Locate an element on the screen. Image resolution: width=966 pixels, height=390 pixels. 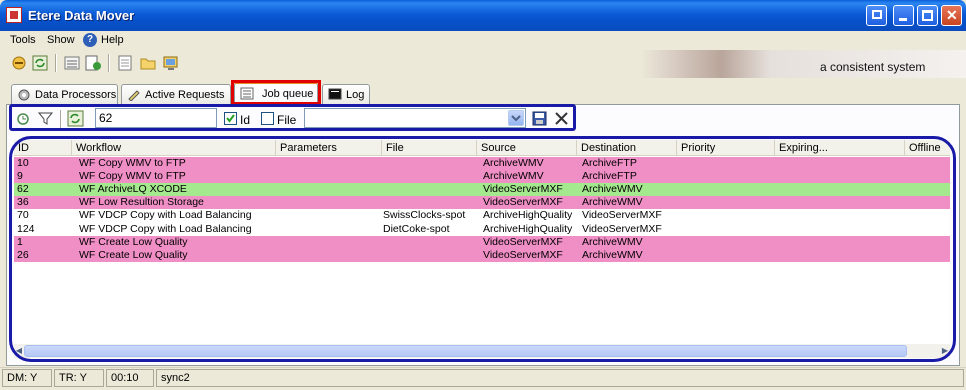
chevron-down-icon is located at coordinates (516, 118).